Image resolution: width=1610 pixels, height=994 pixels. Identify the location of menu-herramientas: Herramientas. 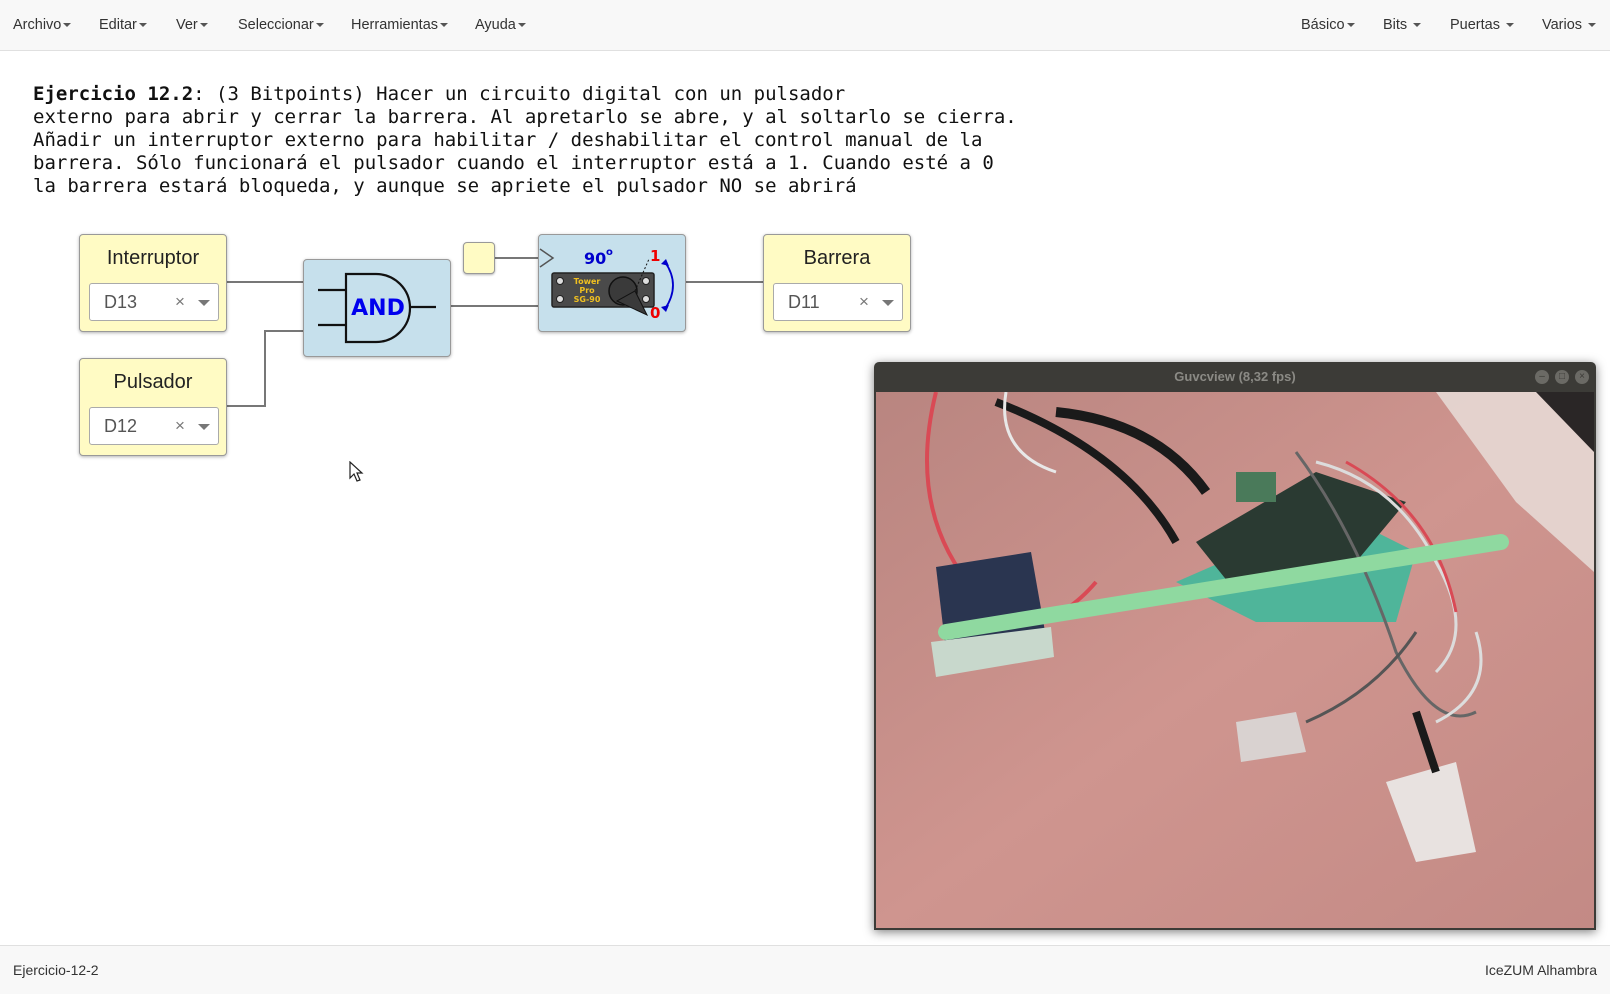
(400, 25).